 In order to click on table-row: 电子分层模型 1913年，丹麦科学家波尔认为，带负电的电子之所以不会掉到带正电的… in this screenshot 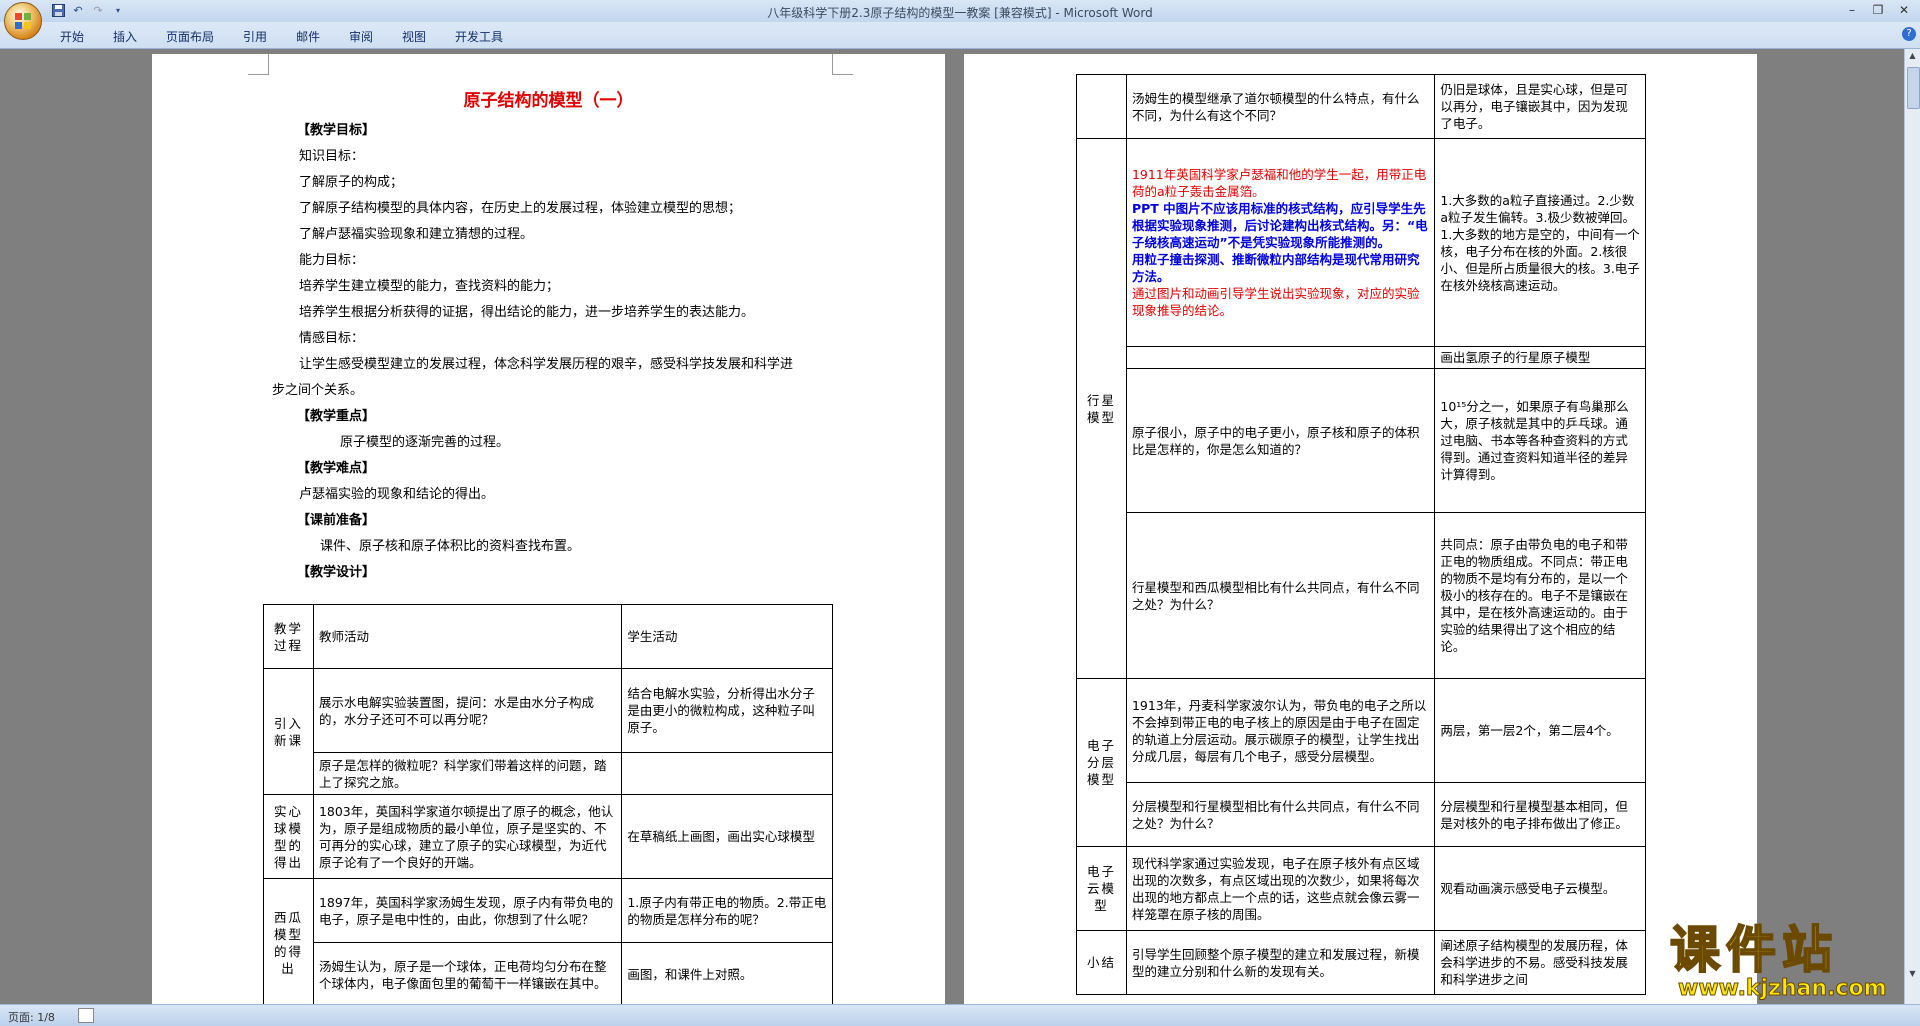, I will do `click(1361, 762)`.